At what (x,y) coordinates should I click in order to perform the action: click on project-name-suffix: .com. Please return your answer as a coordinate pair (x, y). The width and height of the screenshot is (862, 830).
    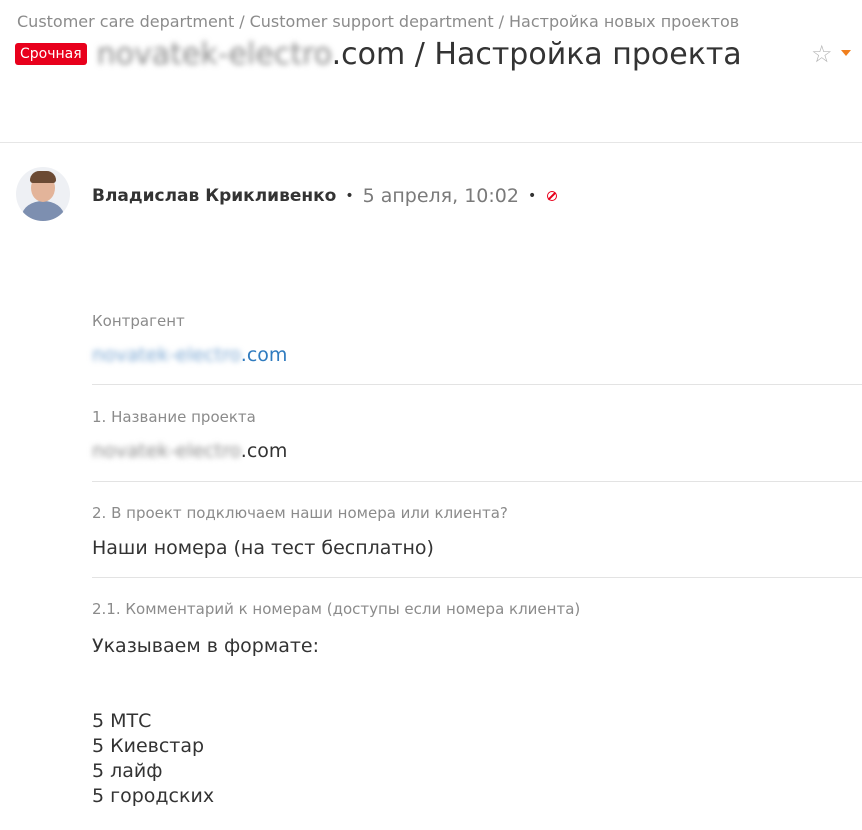
    Looking at the image, I should click on (264, 451).